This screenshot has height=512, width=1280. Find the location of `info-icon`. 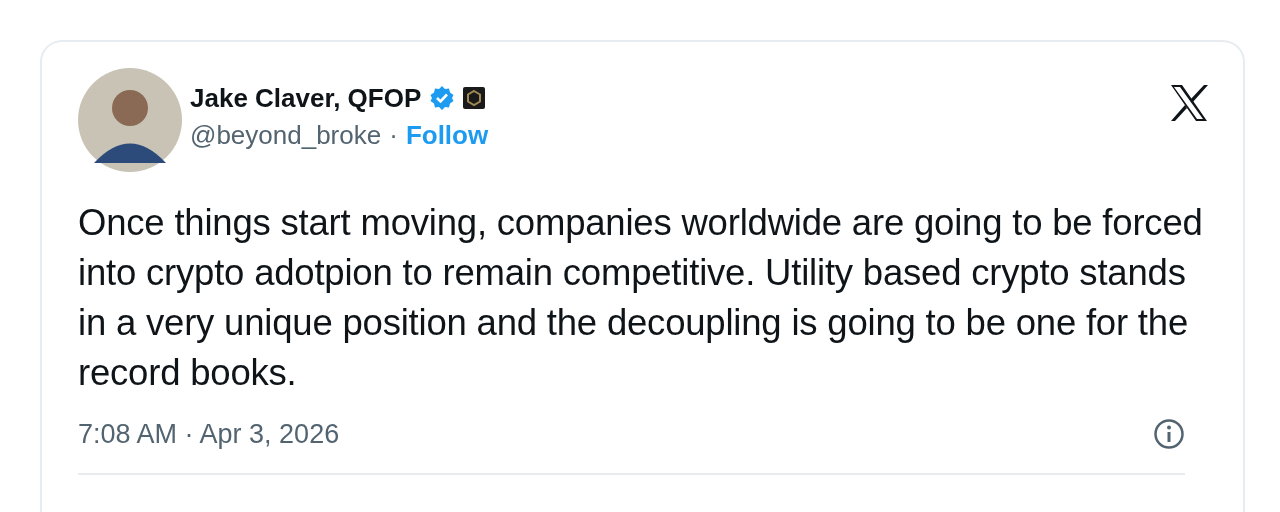

info-icon is located at coordinates (1169, 434).